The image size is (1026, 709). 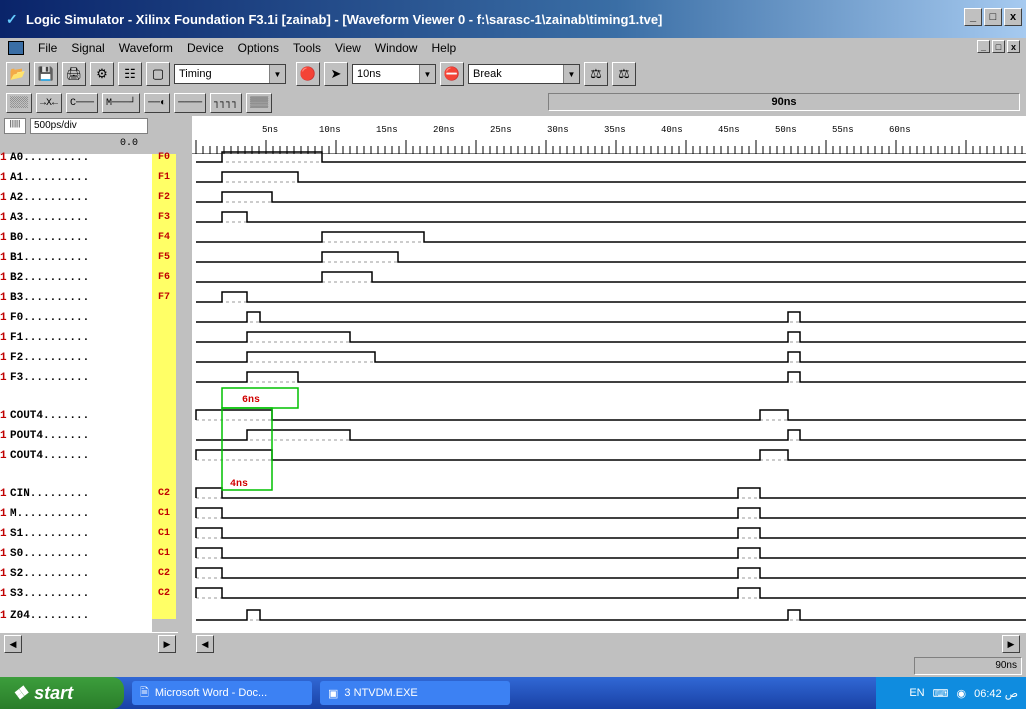 What do you see at coordinates (258, 48) in the screenshot?
I see `menu-options: Options` at bounding box center [258, 48].